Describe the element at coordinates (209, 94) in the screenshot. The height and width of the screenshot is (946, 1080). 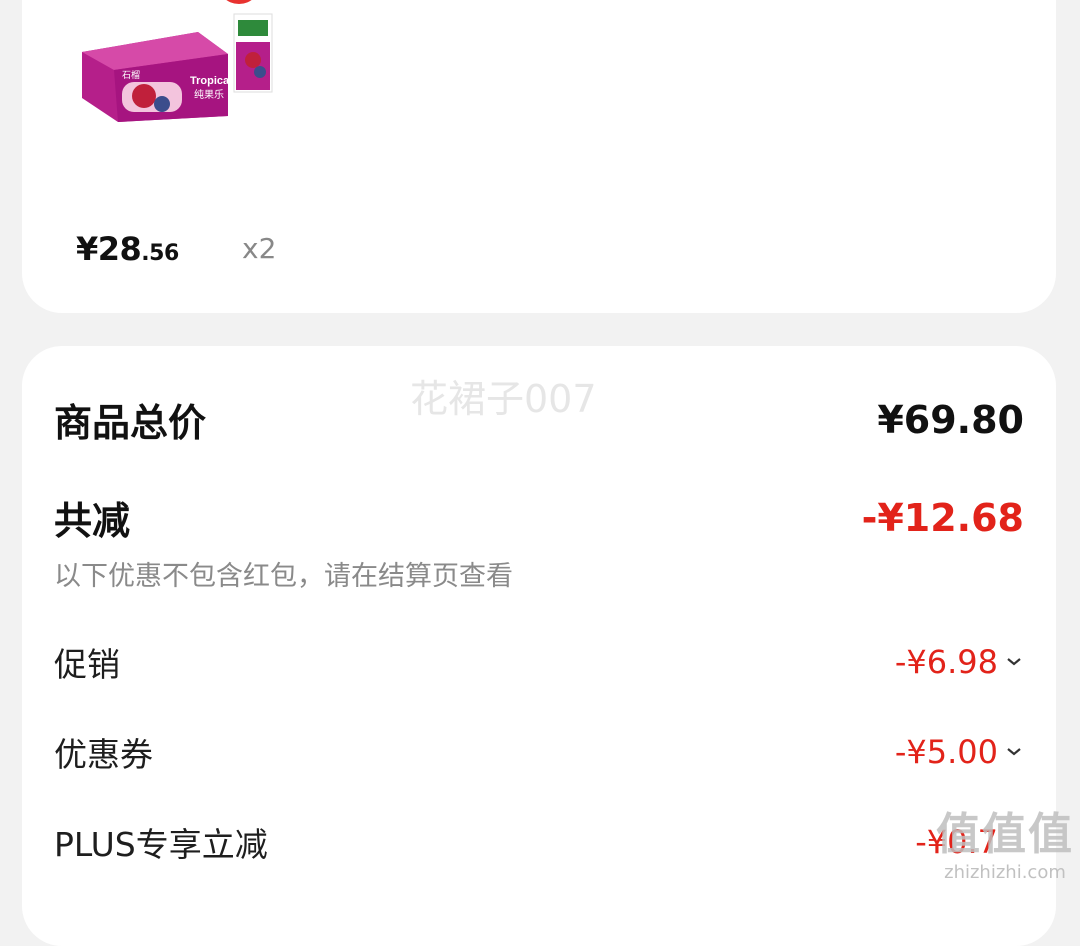
I see `pack-text: 纯果乐` at that location.